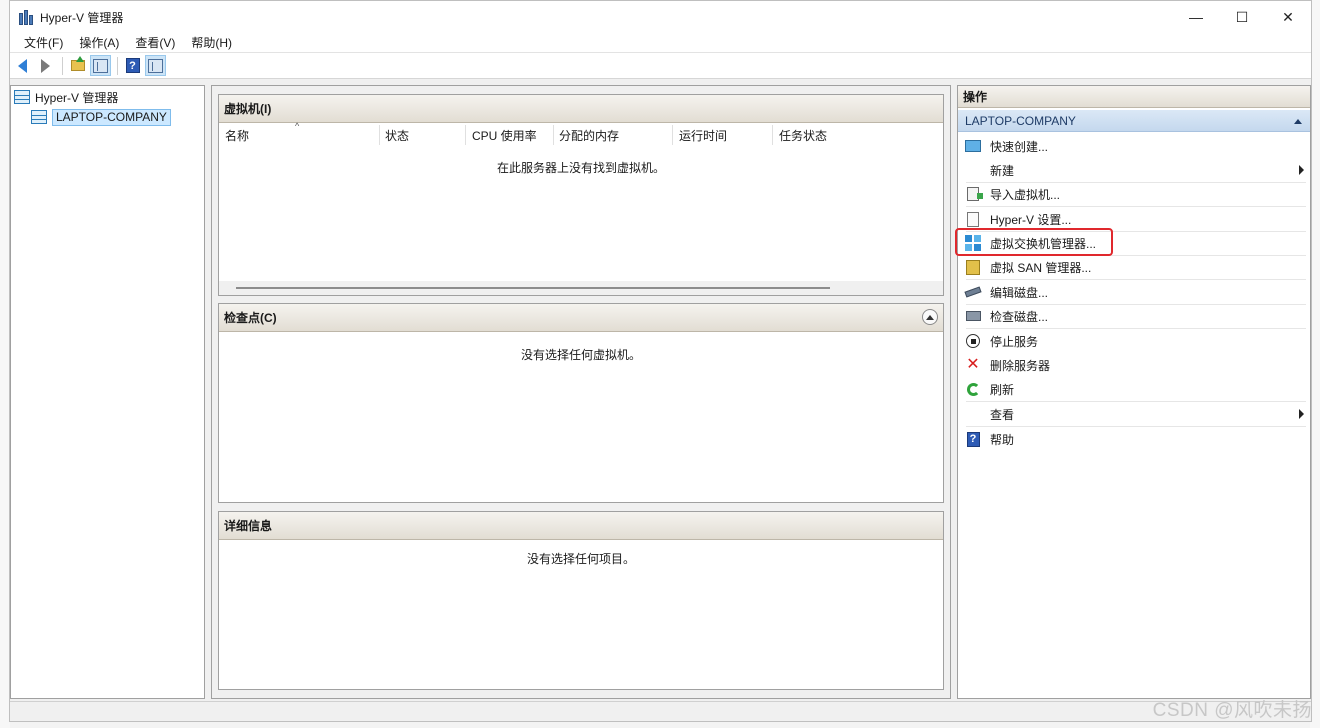 This screenshot has height=728, width=1320. Describe the element at coordinates (1196, 17) in the screenshot. I see `minimize-button: —` at that location.